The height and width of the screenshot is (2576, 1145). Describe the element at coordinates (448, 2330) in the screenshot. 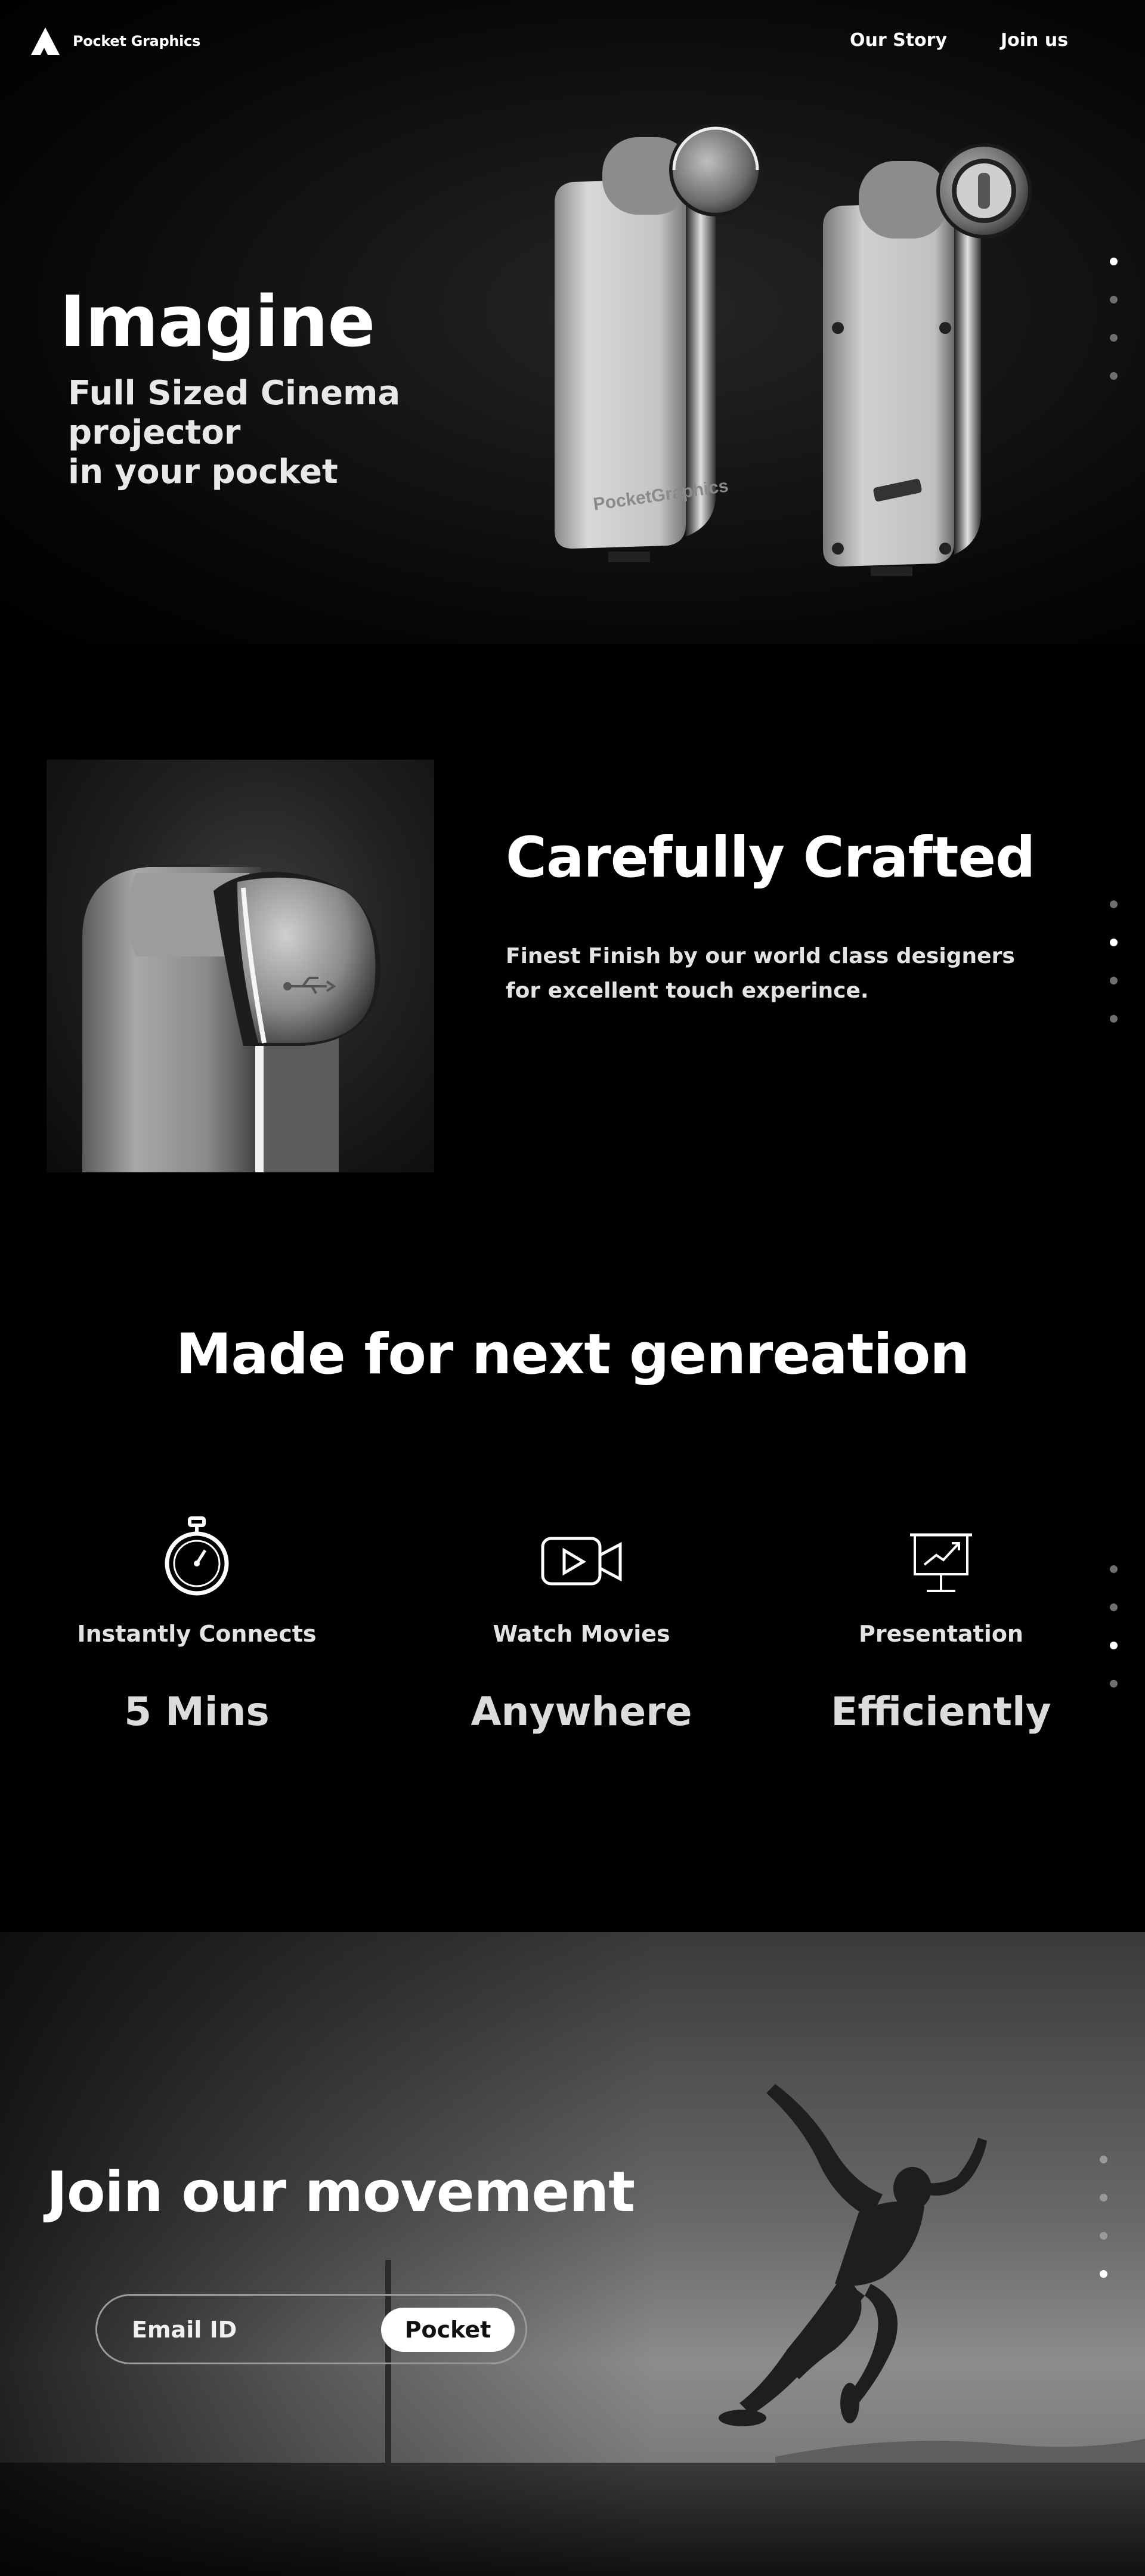

I see `pocket-submit-button: Pocket` at that location.